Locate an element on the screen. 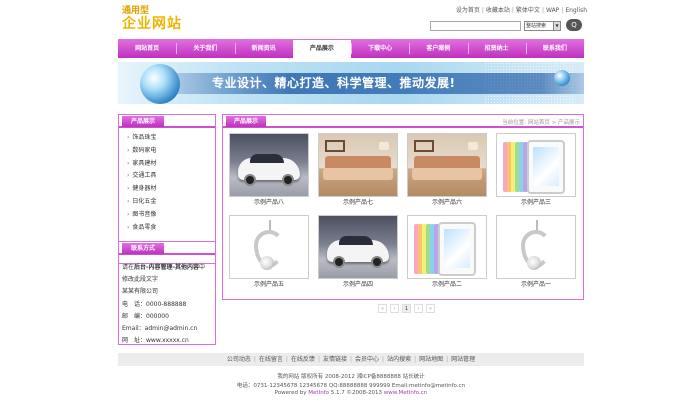 The width and height of the screenshot is (700, 401). product-name: 示例产品五 is located at coordinates (269, 285).